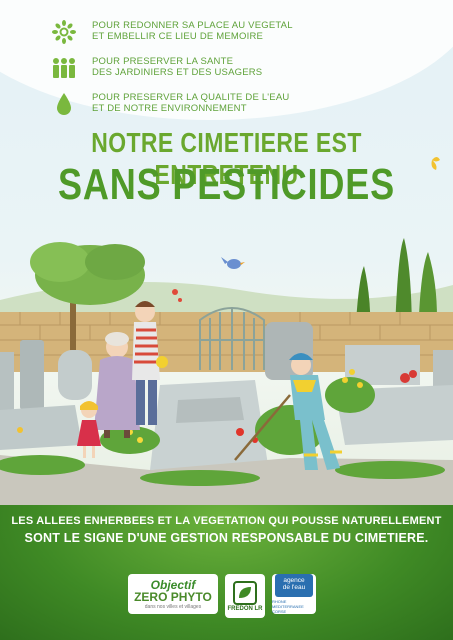 The image size is (453, 640). What do you see at coordinates (294, 587) in the screenshot?
I see `agence-label-b: de l'eau` at bounding box center [294, 587].